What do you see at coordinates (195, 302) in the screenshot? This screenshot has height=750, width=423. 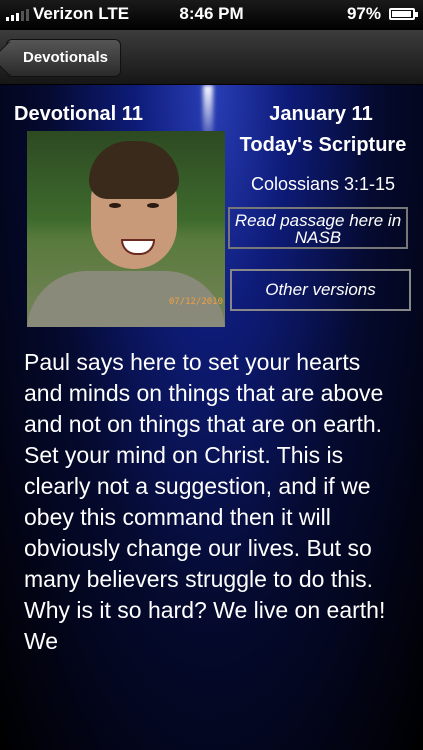 I see `photo-date-stamp: 07/12/2010` at bounding box center [195, 302].